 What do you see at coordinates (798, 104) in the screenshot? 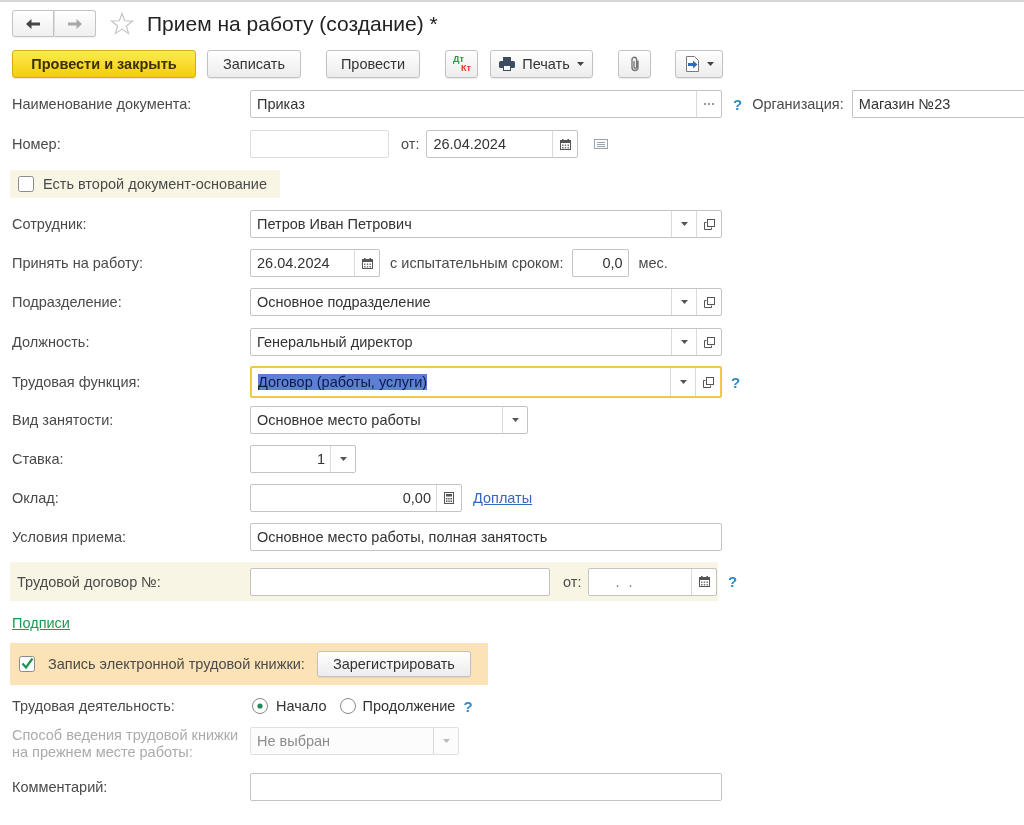
I see `field-label: Организация:` at bounding box center [798, 104].